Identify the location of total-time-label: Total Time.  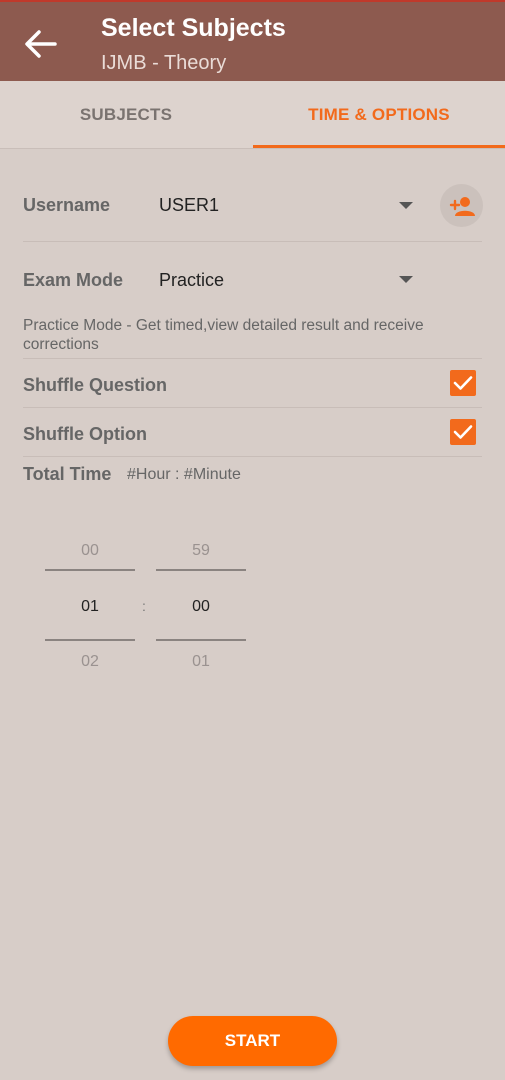
(67, 474).